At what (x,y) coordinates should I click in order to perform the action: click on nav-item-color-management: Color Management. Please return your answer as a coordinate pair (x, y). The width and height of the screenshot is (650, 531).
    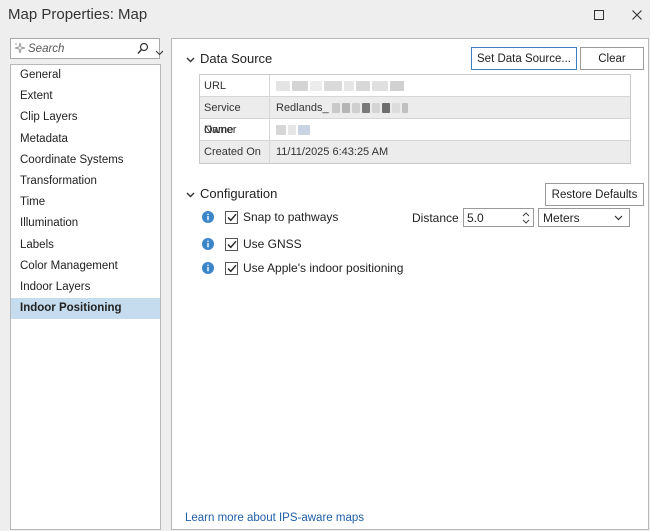
    Looking at the image, I should click on (85, 266).